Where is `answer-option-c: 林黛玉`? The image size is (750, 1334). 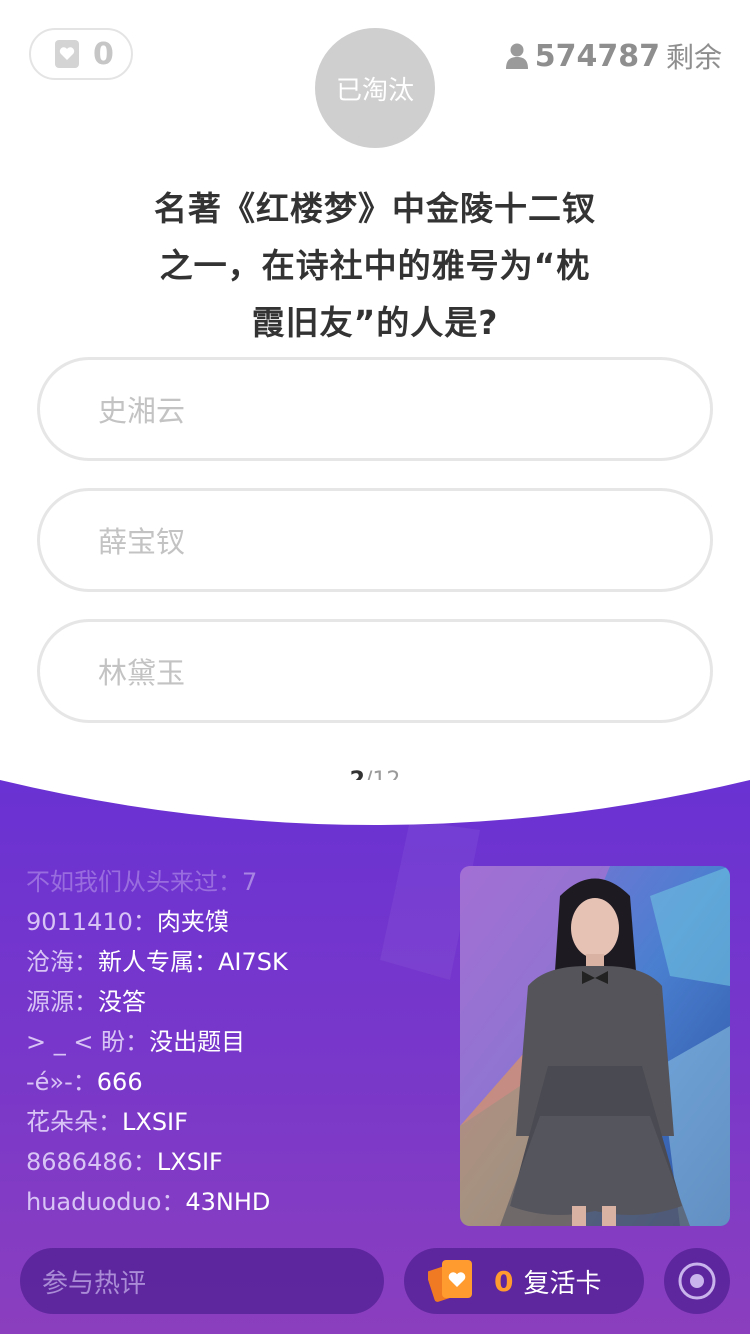 answer-option-c: 林黛玉 is located at coordinates (375, 671).